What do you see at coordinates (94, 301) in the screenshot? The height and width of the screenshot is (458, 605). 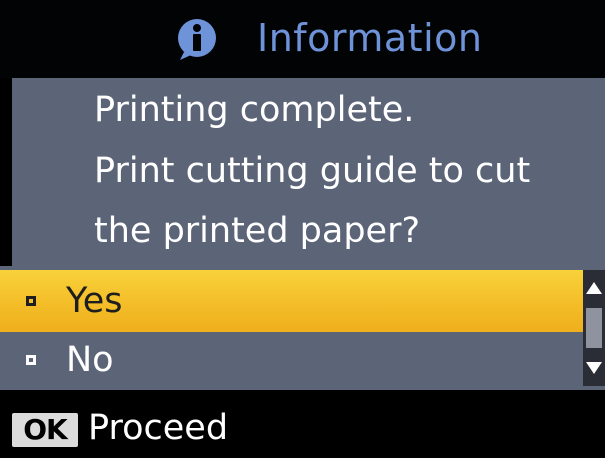 I see `option-label: Yes` at bounding box center [94, 301].